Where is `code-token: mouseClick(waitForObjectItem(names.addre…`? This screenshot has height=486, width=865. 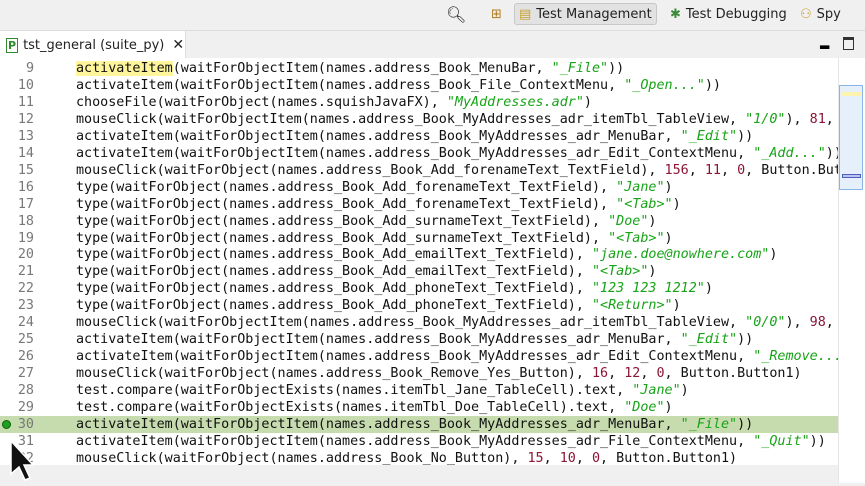
code-token: mouseClick(waitForObjectItem(names.addre… is located at coordinates (411, 119).